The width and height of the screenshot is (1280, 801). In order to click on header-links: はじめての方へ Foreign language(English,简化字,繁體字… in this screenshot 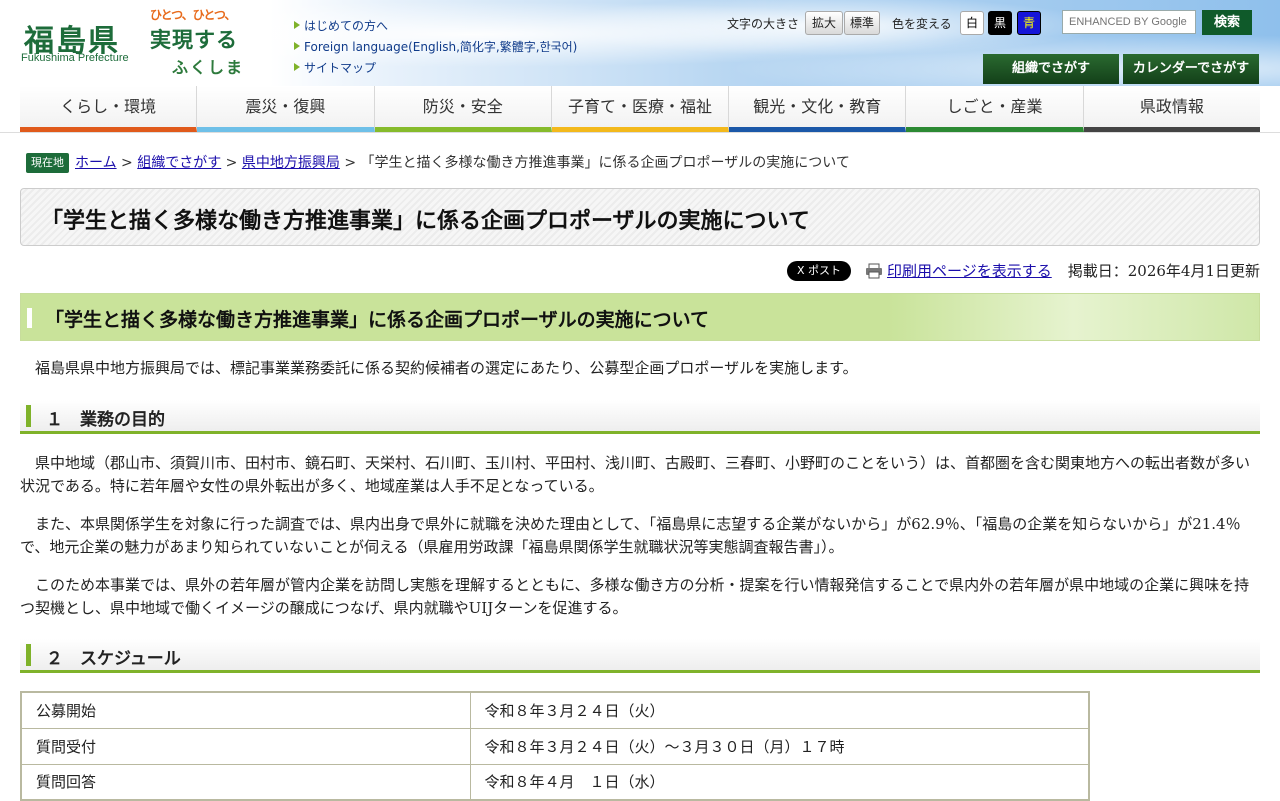, I will do `click(435, 47)`.